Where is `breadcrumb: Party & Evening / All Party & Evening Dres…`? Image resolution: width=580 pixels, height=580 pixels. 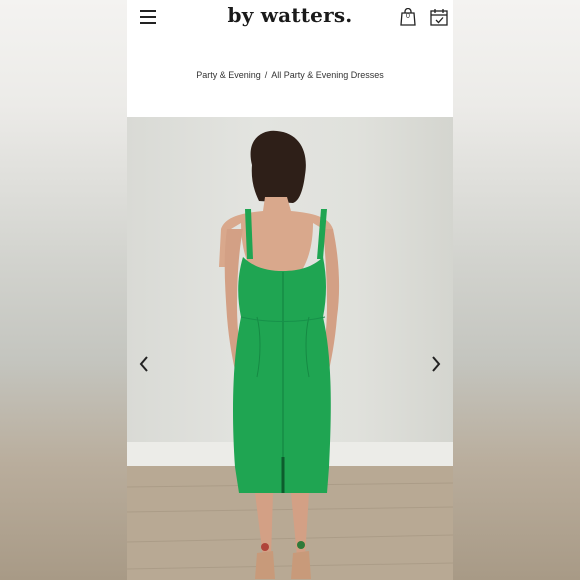 breadcrumb: Party & Evening / All Party & Evening Dres… is located at coordinates (290, 75).